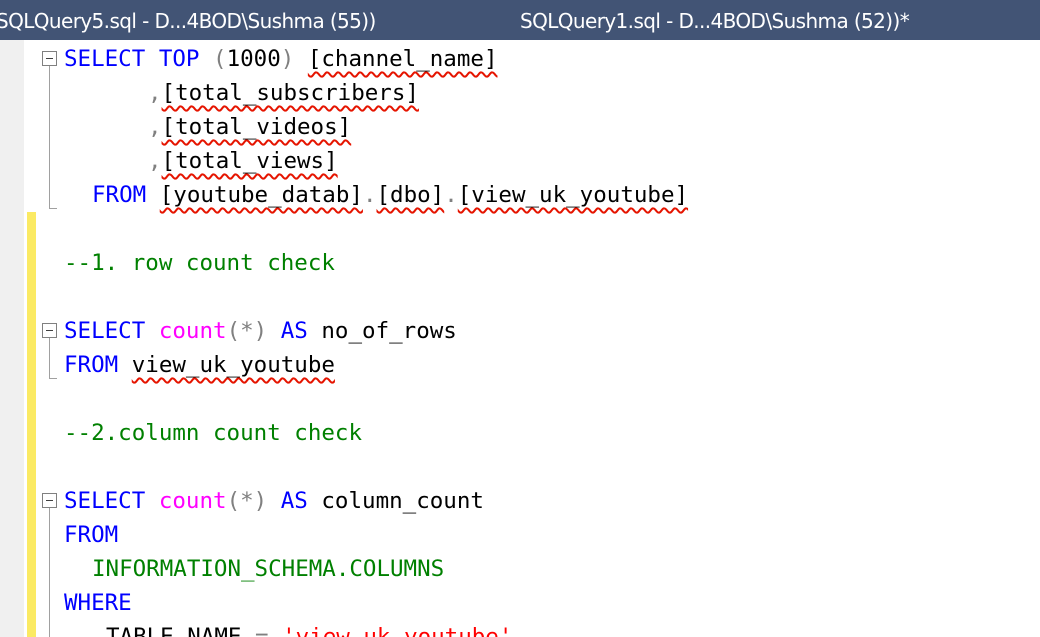 The image size is (1040, 637). I want to click on collapse-block-1-icon, so click(49, 58).